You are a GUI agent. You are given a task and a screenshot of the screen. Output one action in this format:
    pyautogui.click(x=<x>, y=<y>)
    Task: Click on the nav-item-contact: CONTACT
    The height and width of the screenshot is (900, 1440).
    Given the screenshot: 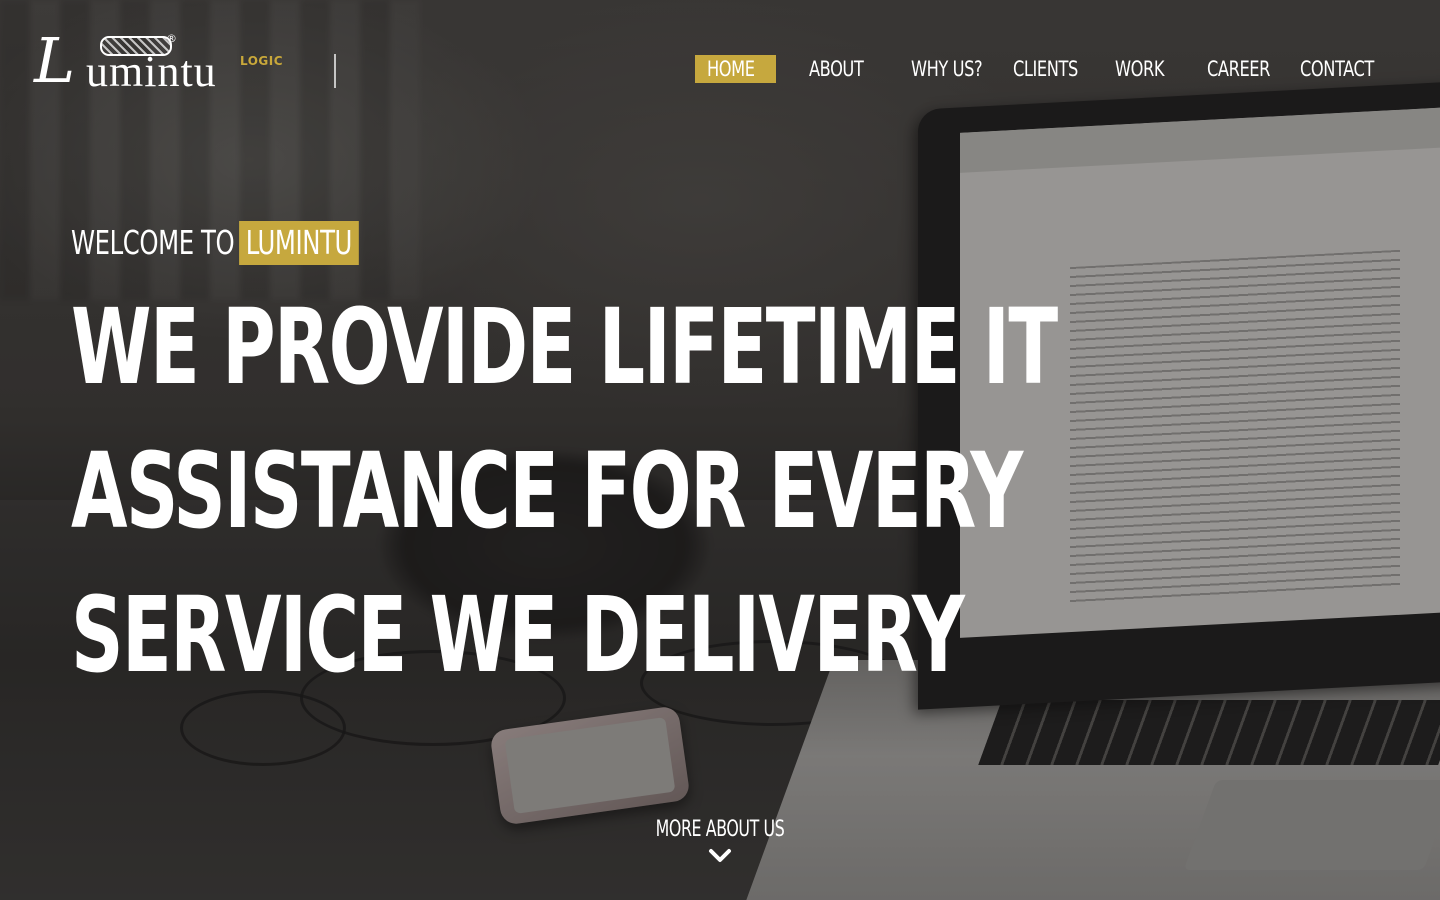 What is the action you would take?
    pyautogui.click(x=1337, y=69)
    